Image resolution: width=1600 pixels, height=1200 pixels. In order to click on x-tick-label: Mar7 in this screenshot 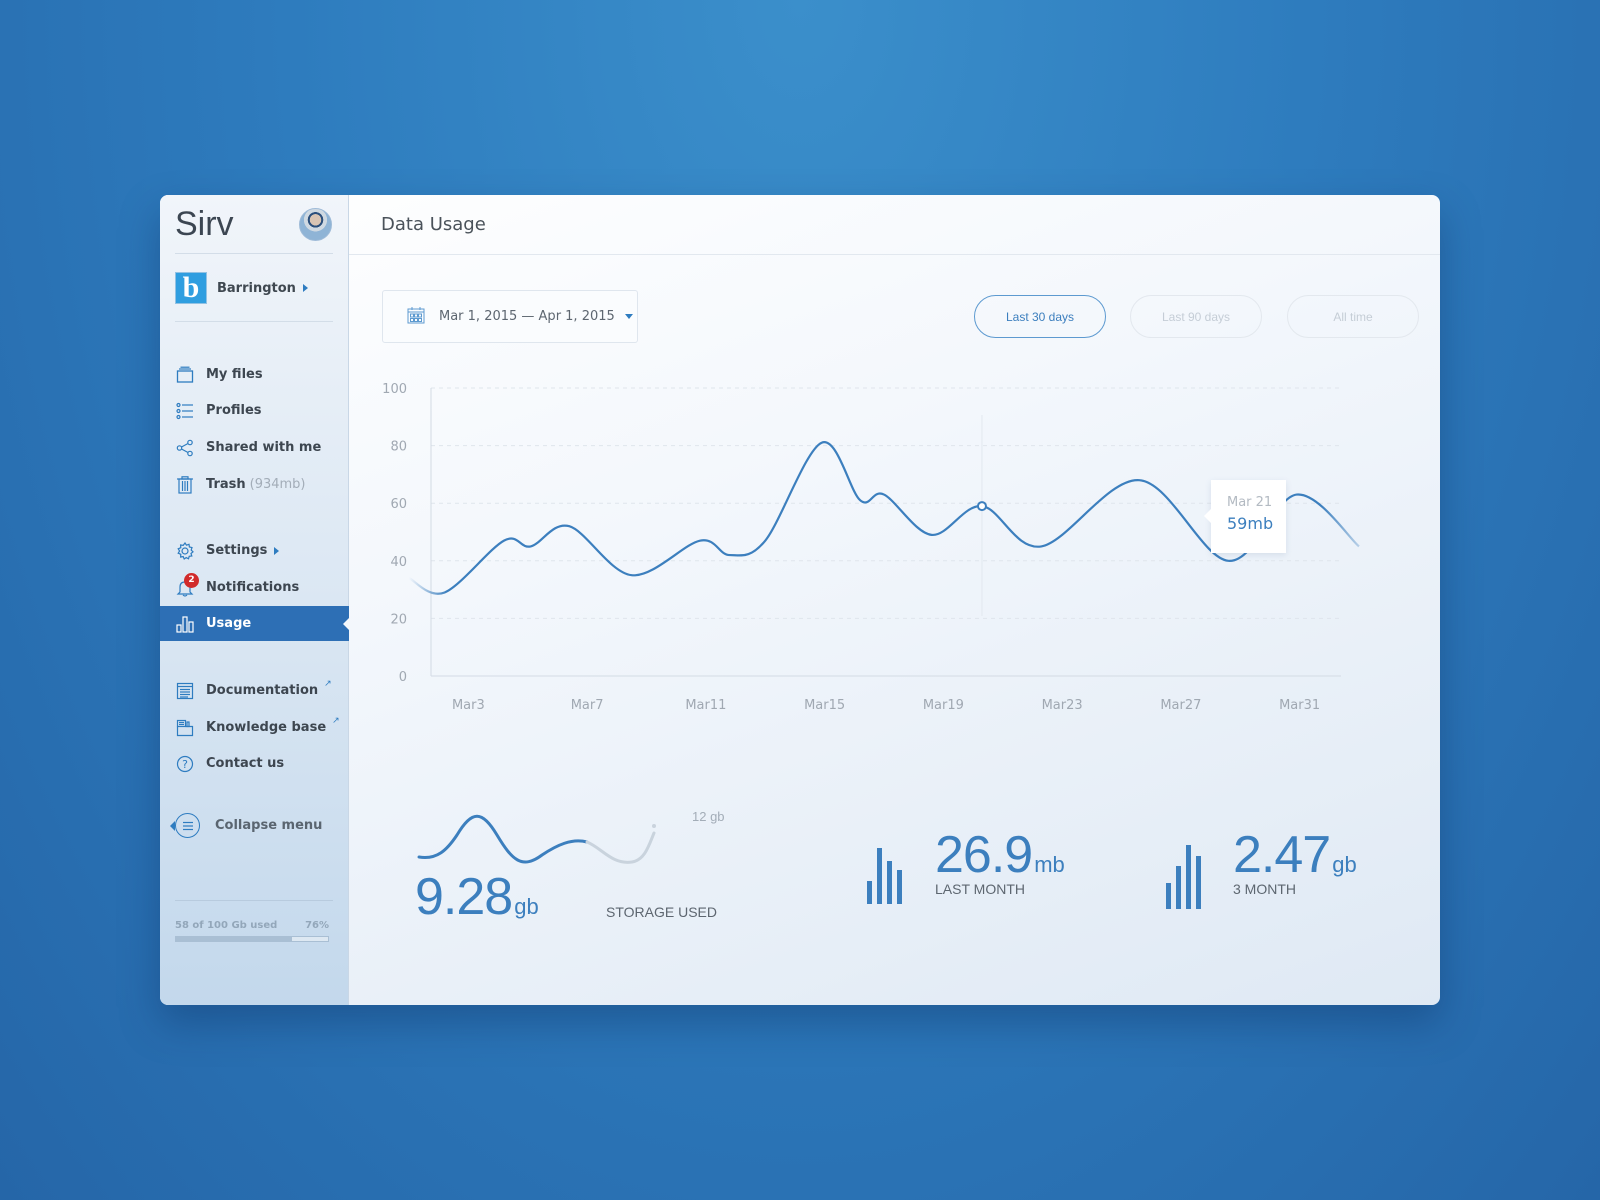, I will do `click(587, 705)`.